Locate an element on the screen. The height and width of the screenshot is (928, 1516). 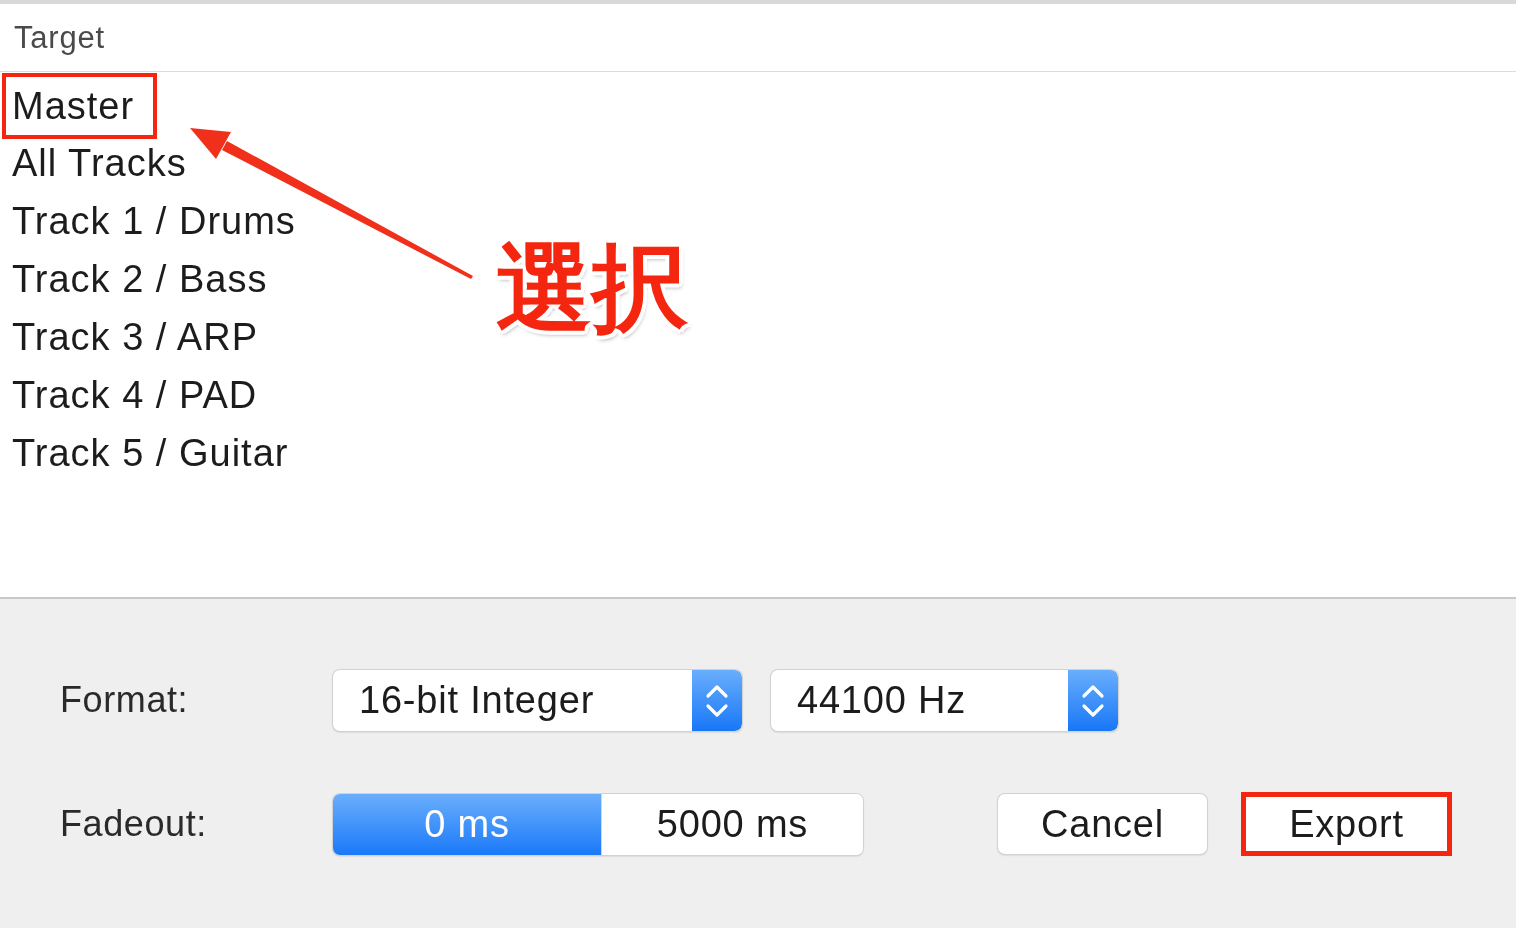
target-item: Track 3 / ARP is located at coordinates (135, 337).